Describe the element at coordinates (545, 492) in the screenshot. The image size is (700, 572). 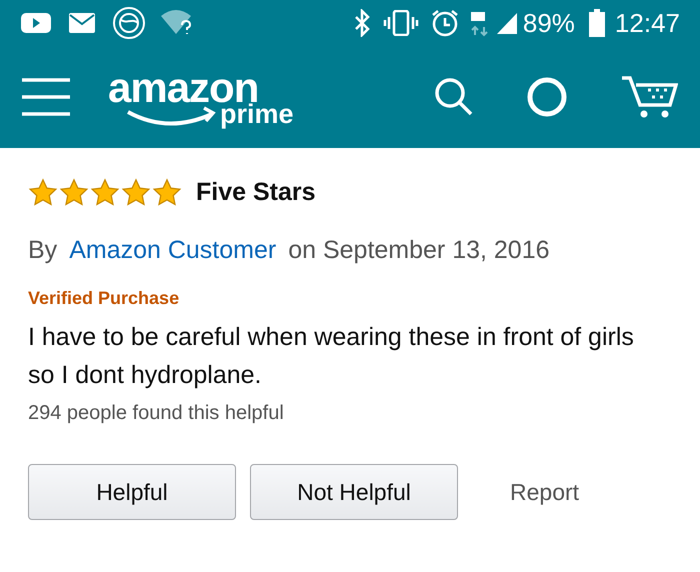
I see `report-link: Report` at that location.